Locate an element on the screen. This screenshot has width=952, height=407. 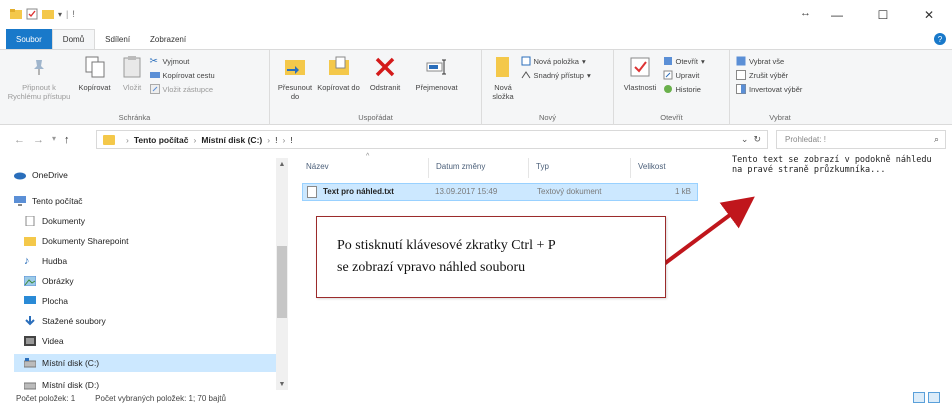
easy-access-icon is located at coordinates (525, 75).